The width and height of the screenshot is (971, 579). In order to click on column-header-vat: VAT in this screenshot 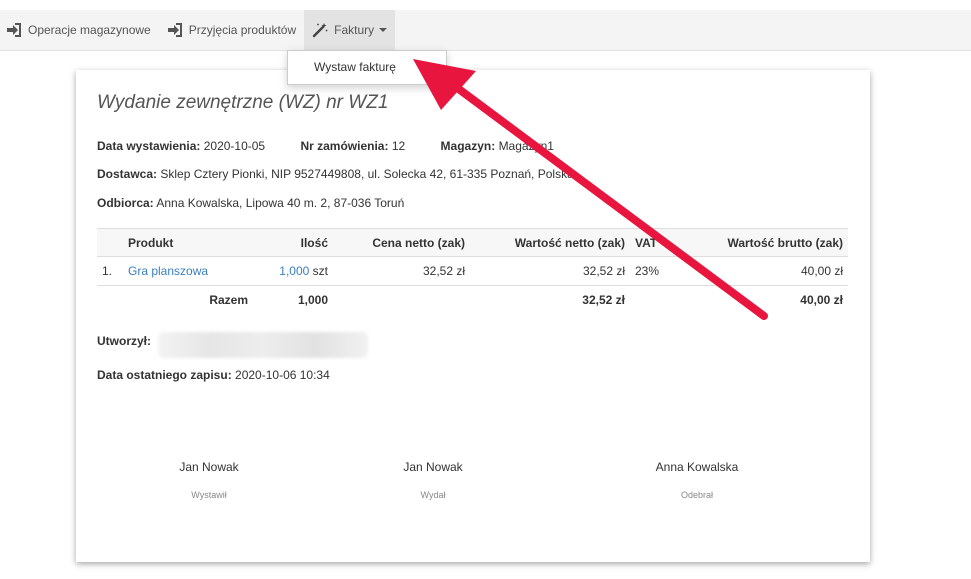, I will do `click(655, 242)`.